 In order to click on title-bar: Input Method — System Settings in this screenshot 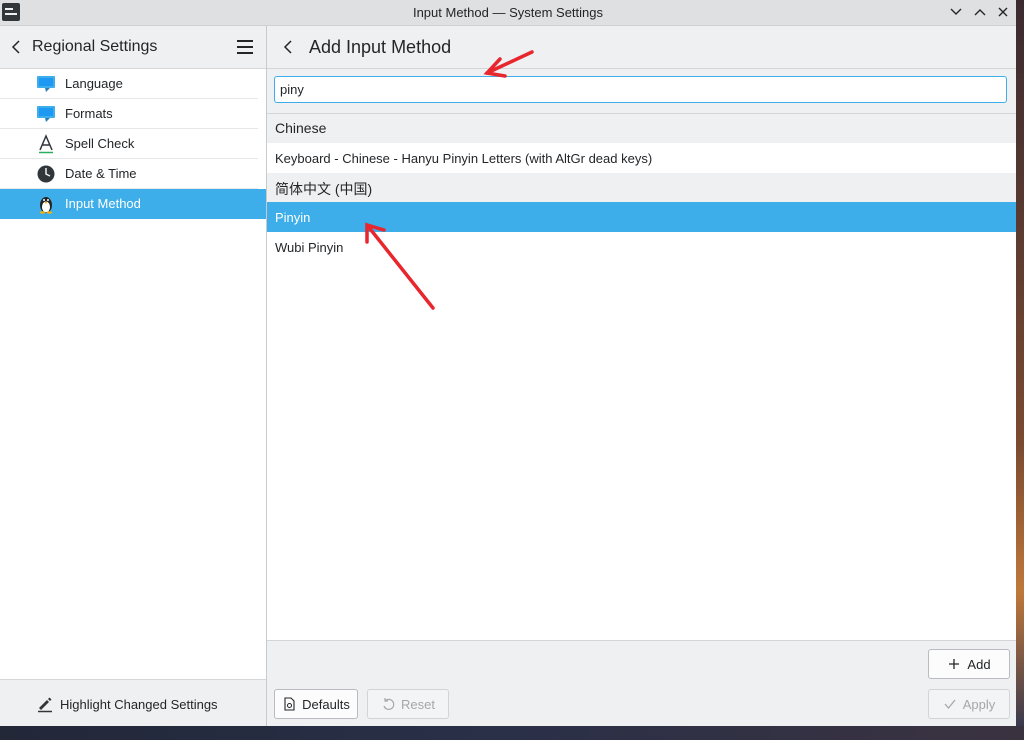, I will do `click(508, 13)`.